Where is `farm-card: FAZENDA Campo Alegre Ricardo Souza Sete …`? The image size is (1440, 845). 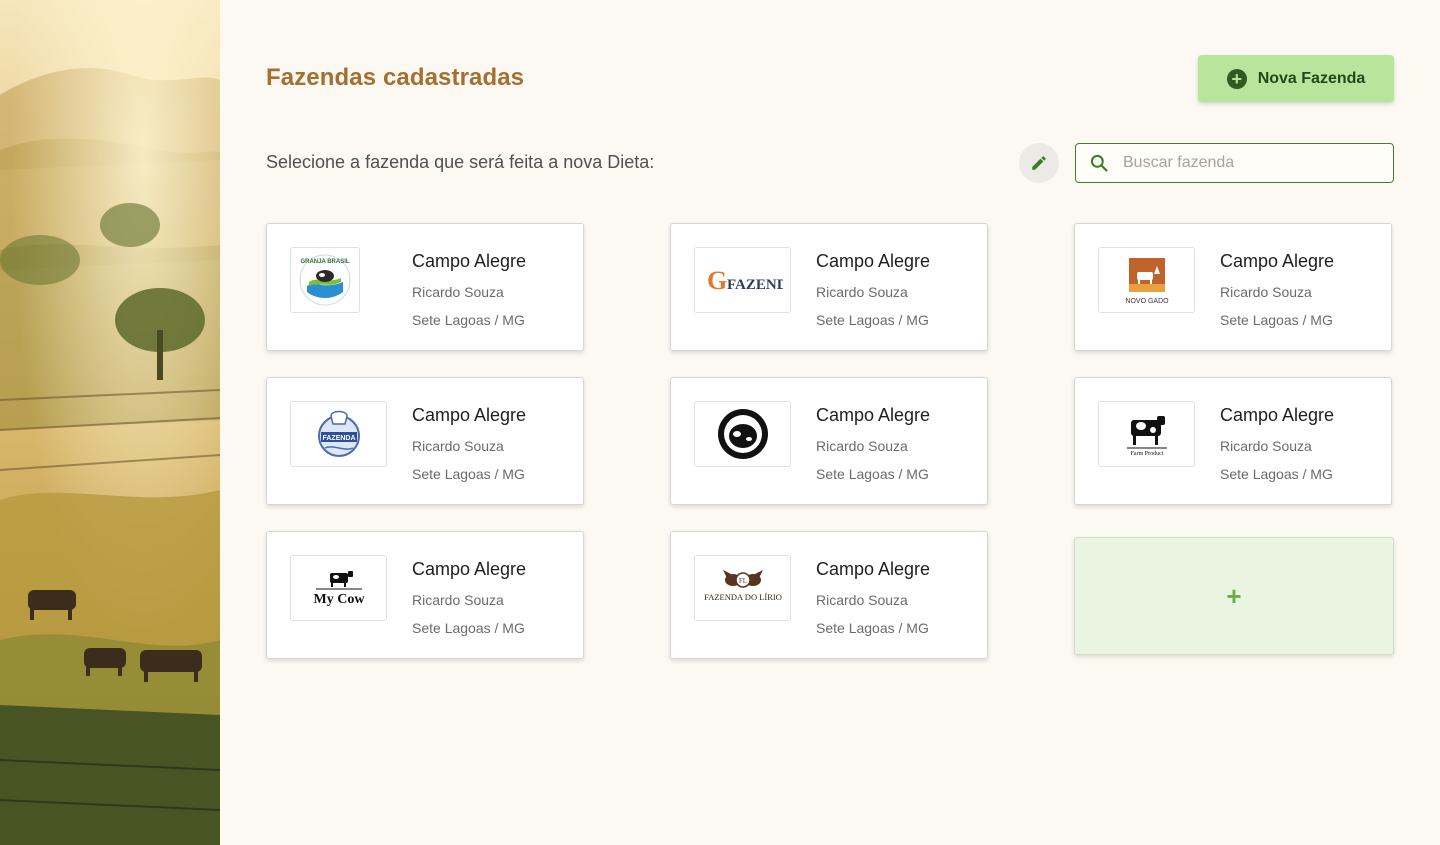
farm-card: FAZENDA Campo Alegre Ricardo Souza Sete … is located at coordinates (425, 441).